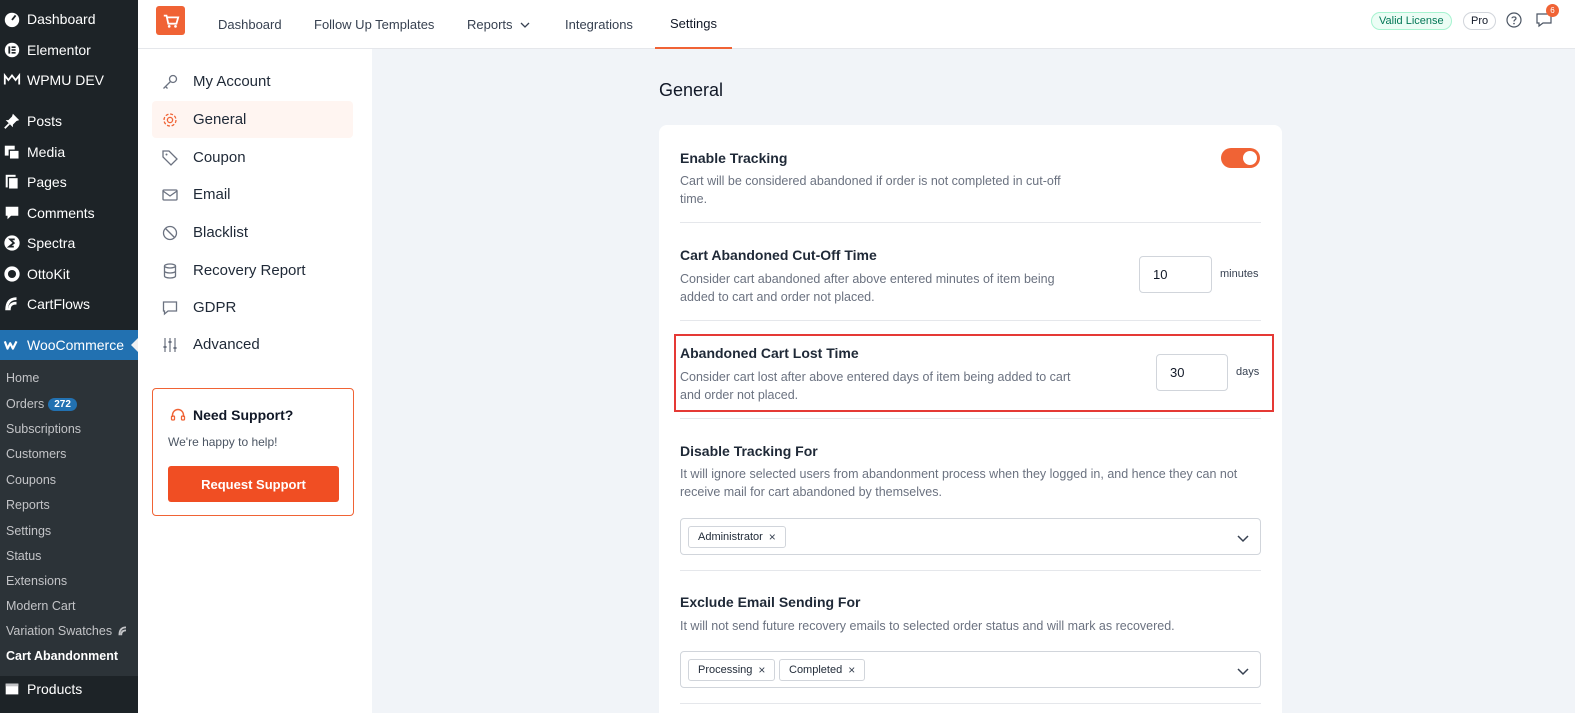 The image size is (1575, 713). Describe the element at coordinates (61, 213) in the screenshot. I see `wp-menu-label: Comments` at that location.